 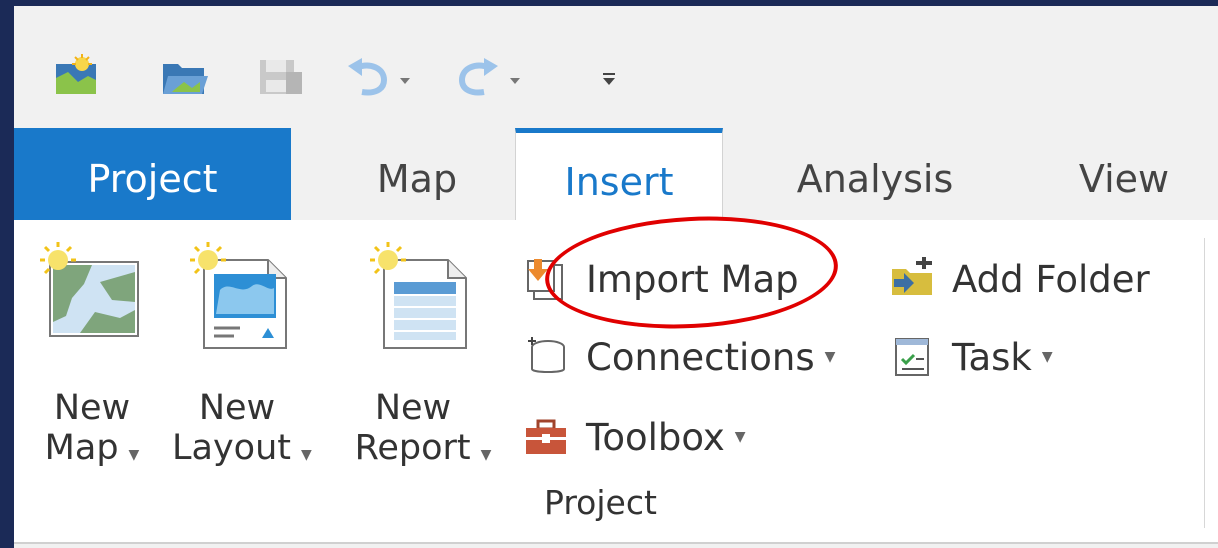 What do you see at coordinates (152, 174) in the screenshot?
I see `tab-project: Project` at bounding box center [152, 174].